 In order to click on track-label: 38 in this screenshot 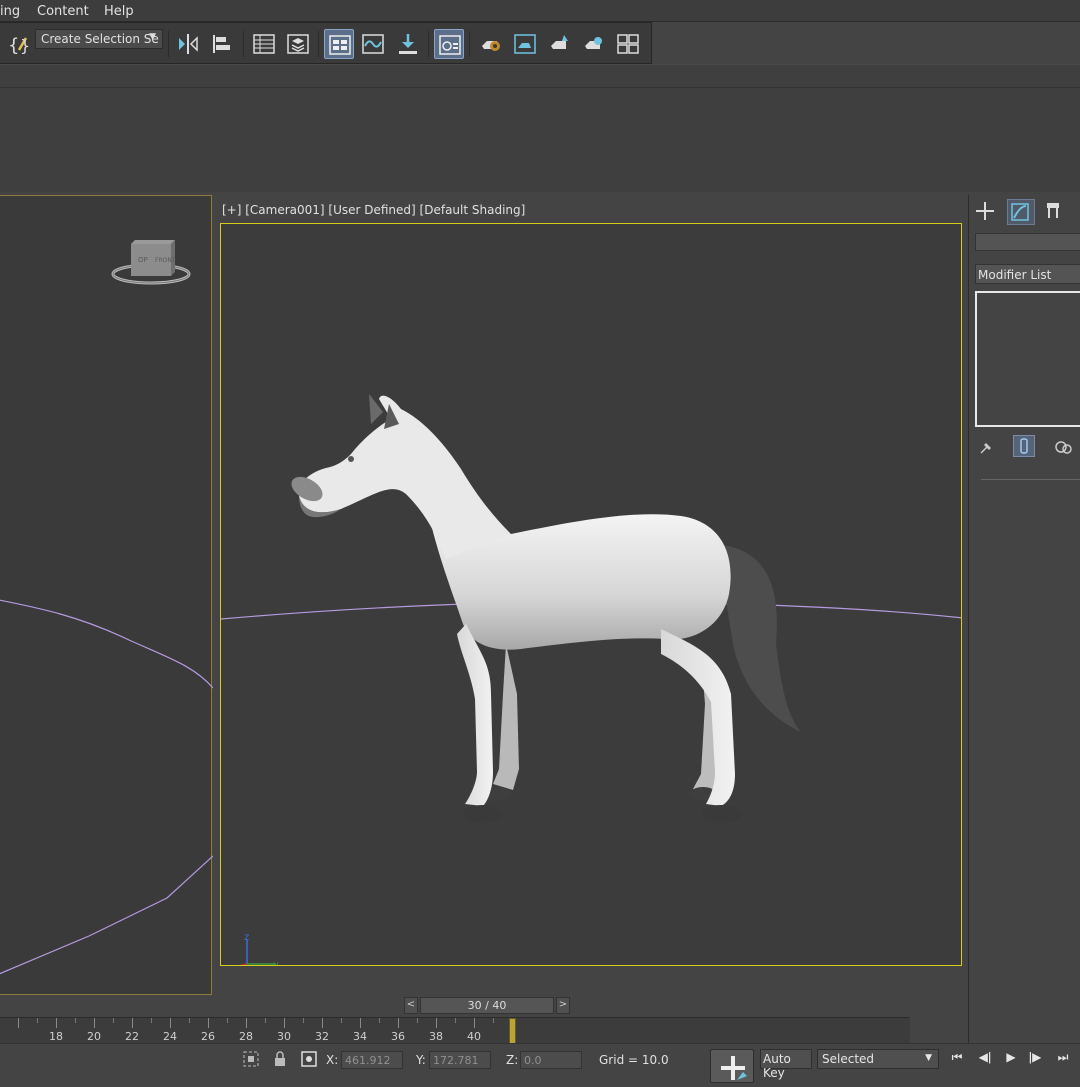, I will do `click(436, 1036)`.